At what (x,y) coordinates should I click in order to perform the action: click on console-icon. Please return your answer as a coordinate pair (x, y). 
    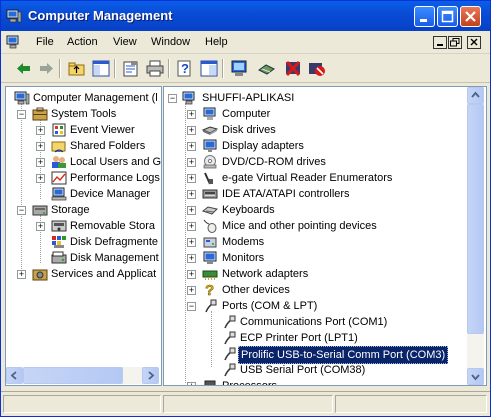
    Looking at the image, I should click on (209, 68).